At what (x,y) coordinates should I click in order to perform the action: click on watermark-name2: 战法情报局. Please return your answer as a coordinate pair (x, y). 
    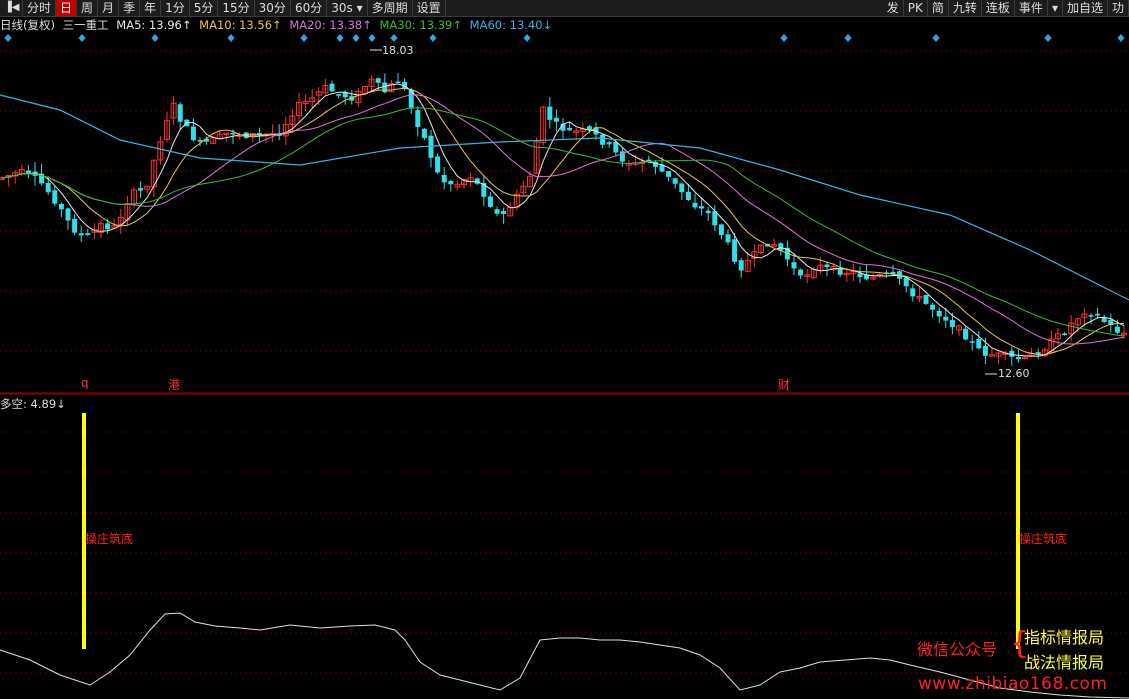
    Looking at the image, I should click on (1064, 662).